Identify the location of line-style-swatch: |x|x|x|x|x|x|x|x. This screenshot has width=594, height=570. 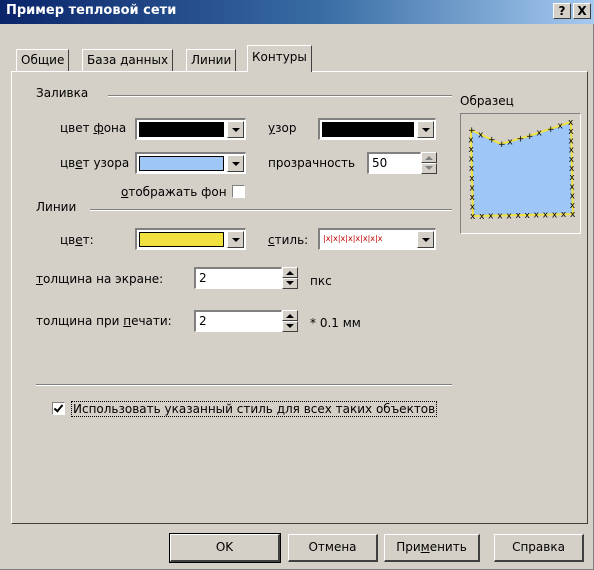
(368, 239).